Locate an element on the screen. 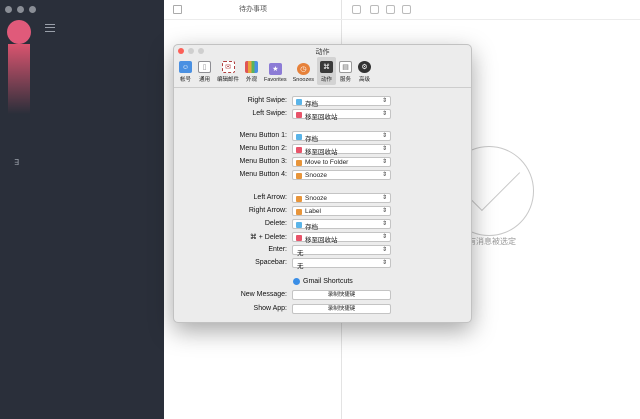 This screenshot has height=419, width=640. spacebar-row: Spacebar: 无 ⇕ is located at coordinates (322, 264).